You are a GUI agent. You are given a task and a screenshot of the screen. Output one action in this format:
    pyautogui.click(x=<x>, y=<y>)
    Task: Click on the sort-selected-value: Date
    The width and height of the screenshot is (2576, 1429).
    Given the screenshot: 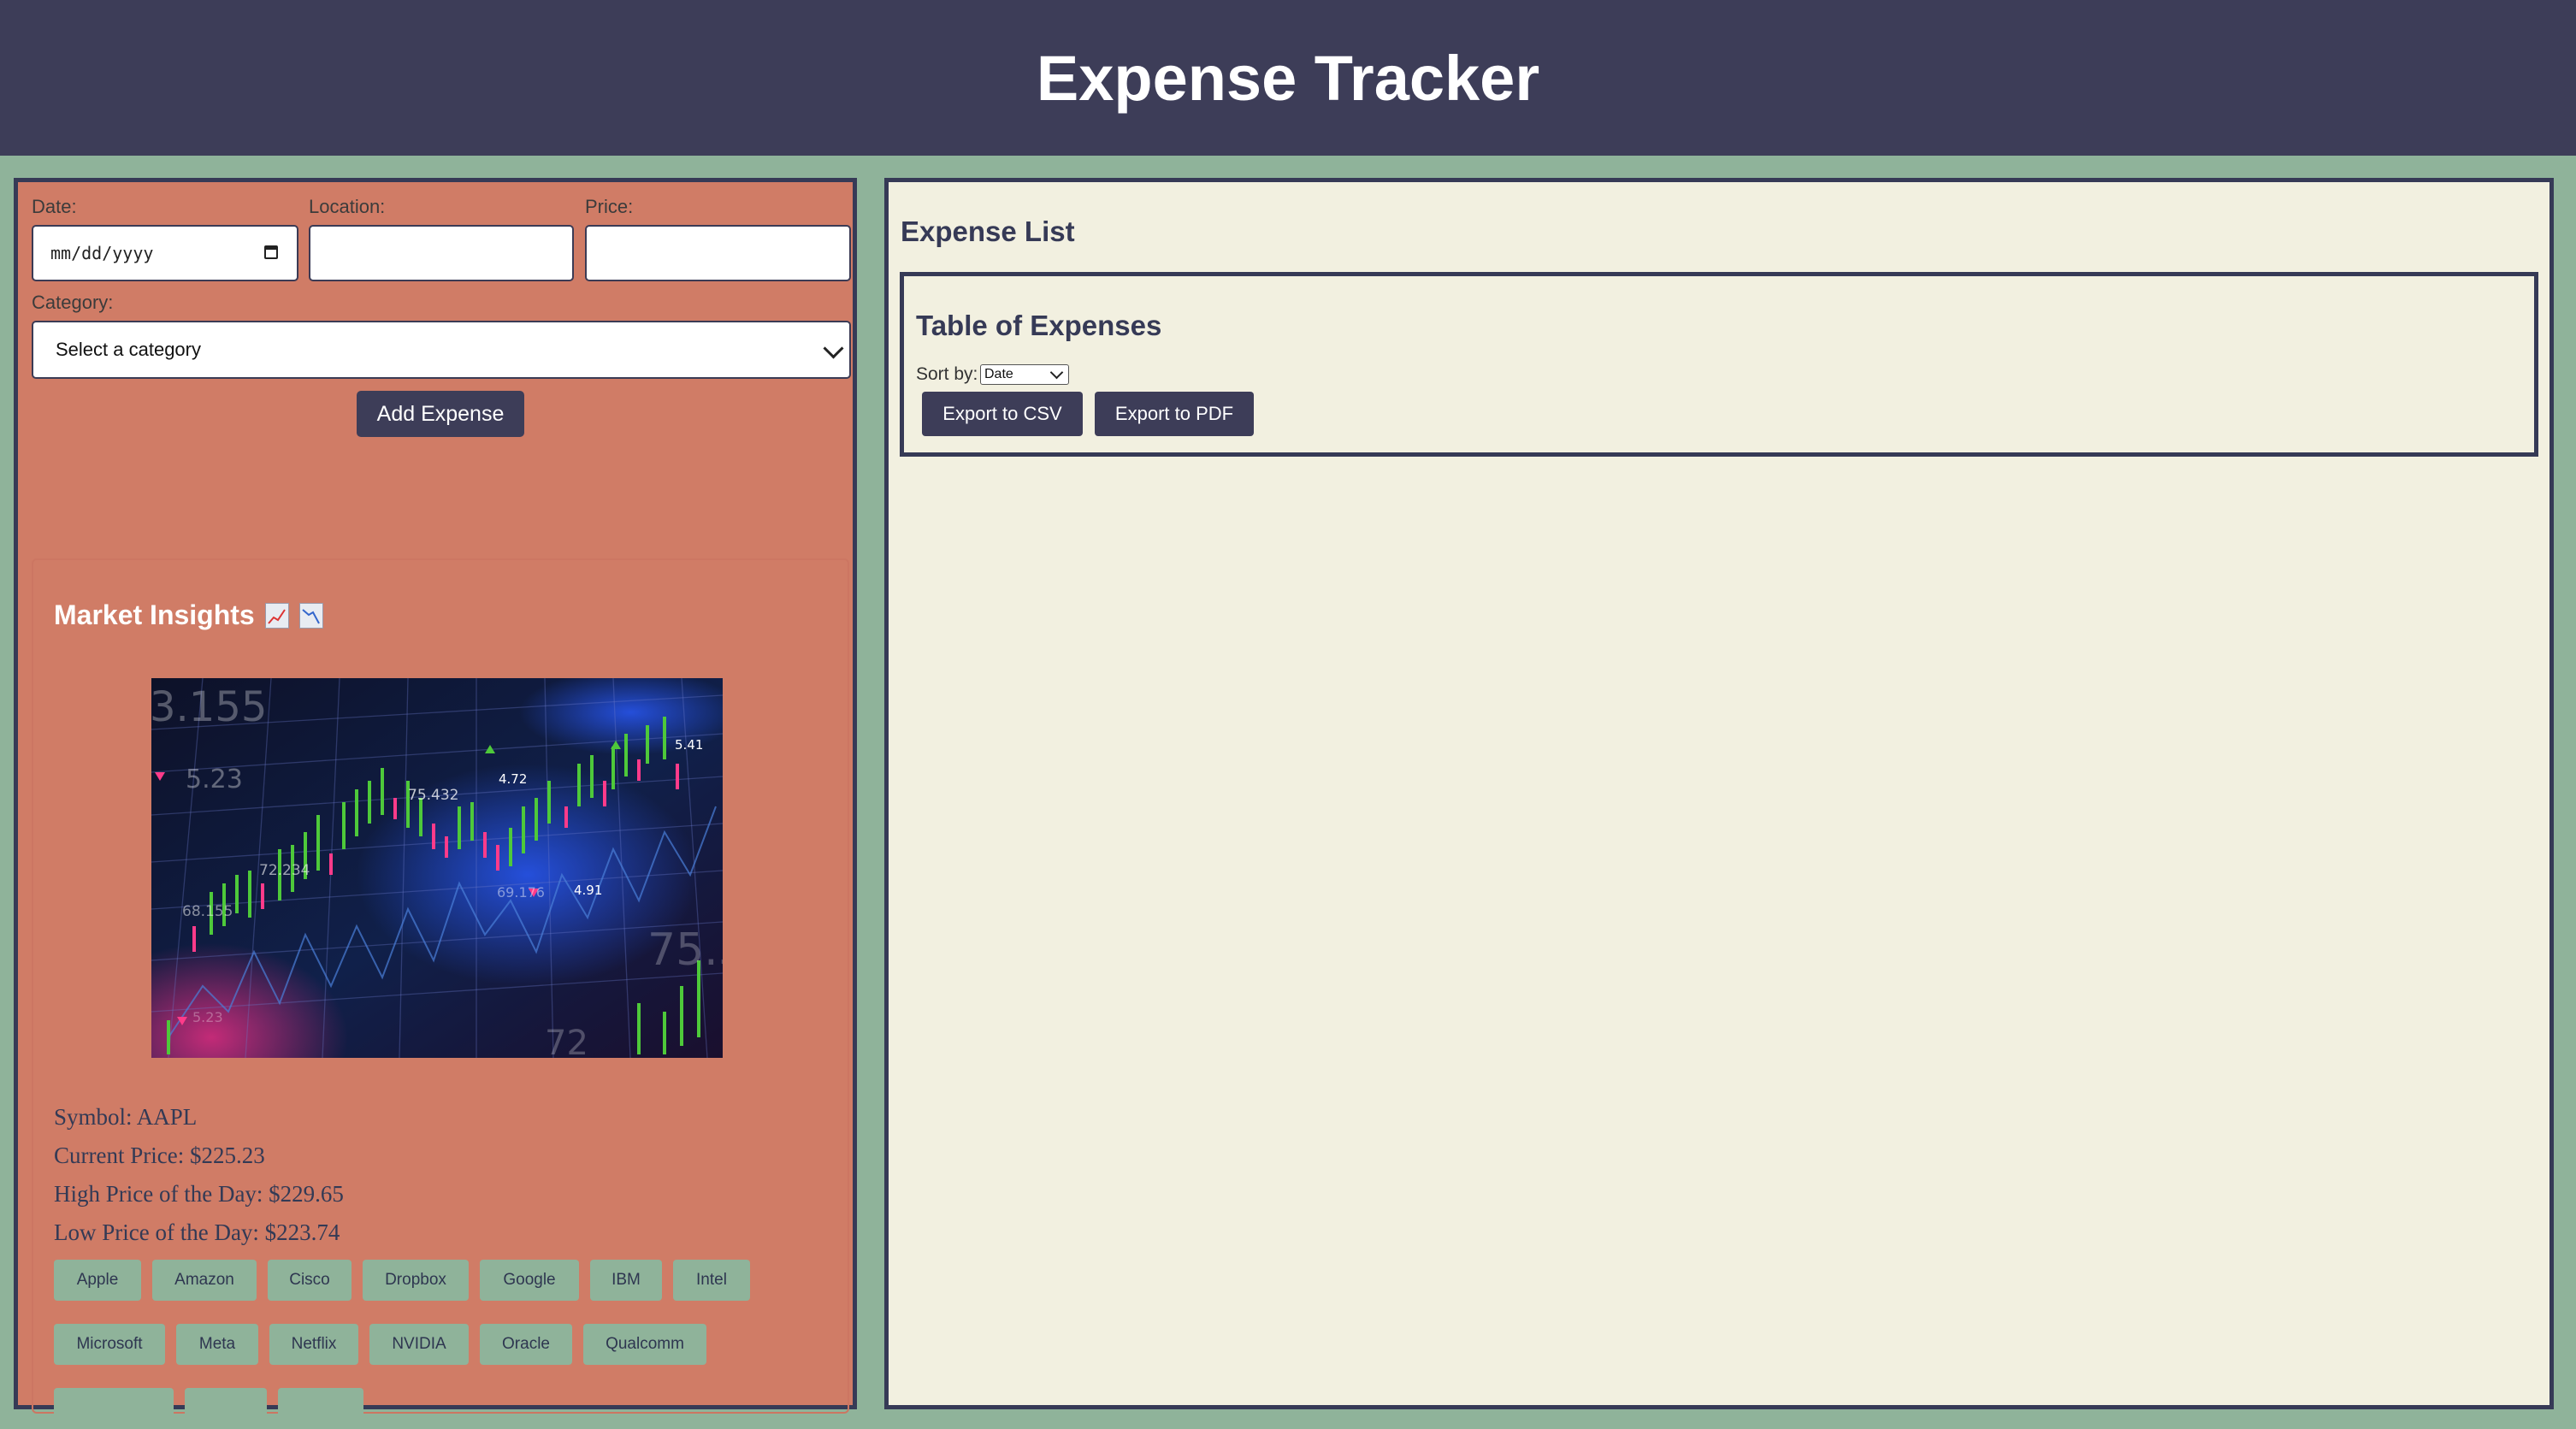 What is the action you would take?
    pyautogui.click(x=998, y=374)
    